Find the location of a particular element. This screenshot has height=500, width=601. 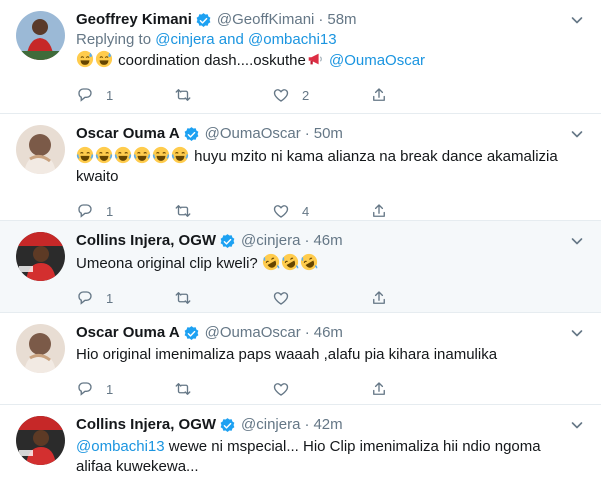

tweet-header: Collins Injera, OGW @cinjera · 42m is located at coordinates (330, 425).